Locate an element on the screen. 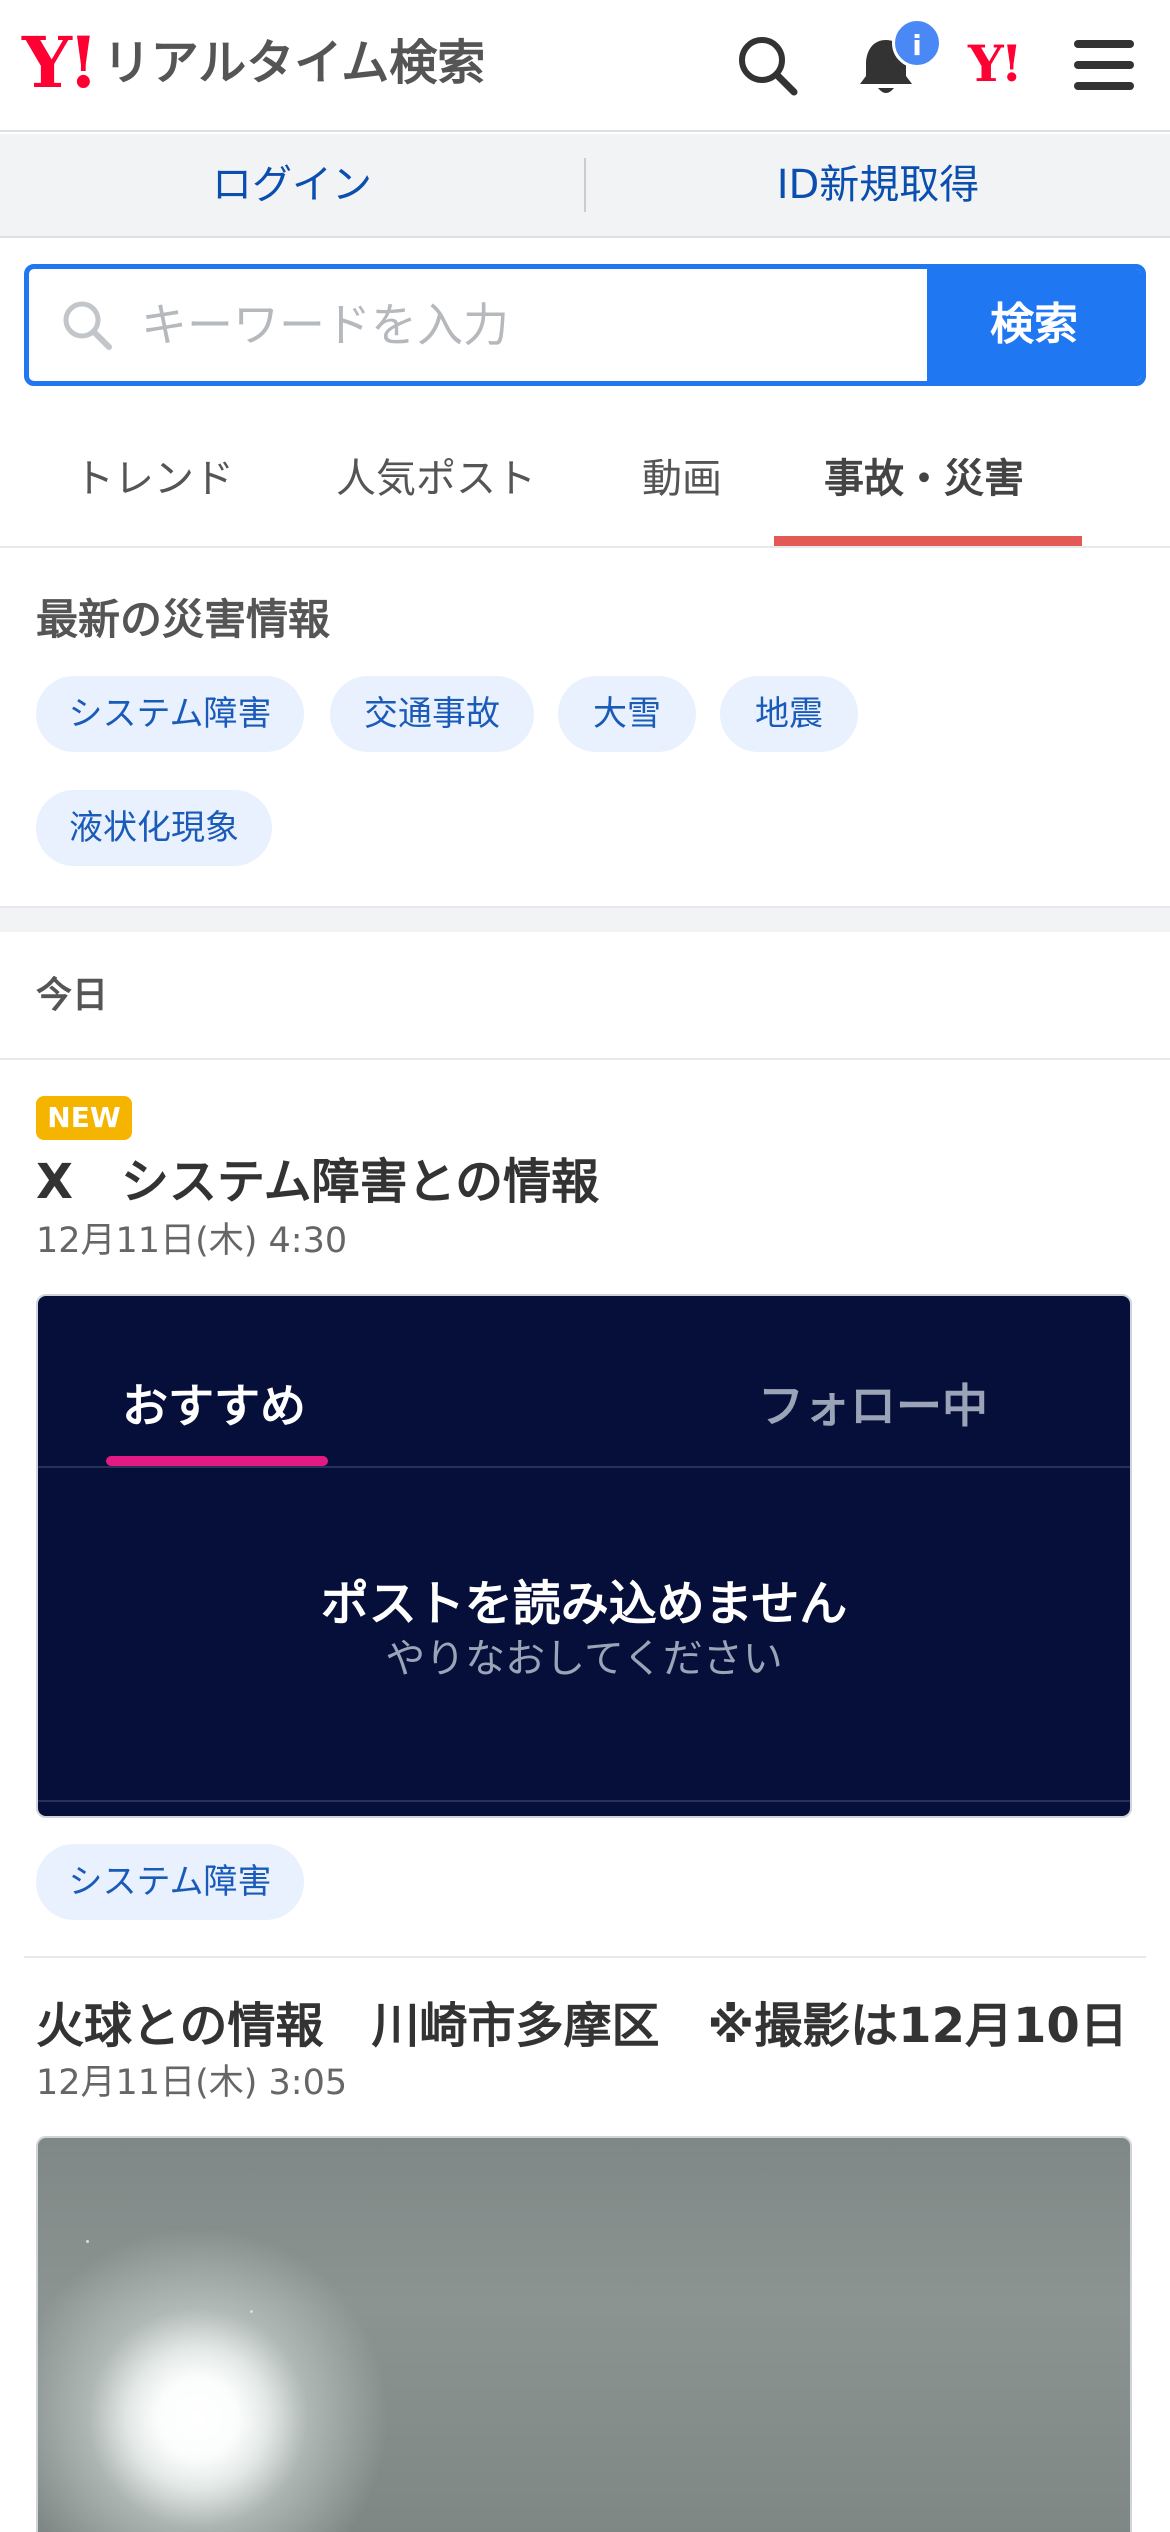 The height and width of the screenshot is (2532, 1170). search-input is located at coordinates (491, 325).